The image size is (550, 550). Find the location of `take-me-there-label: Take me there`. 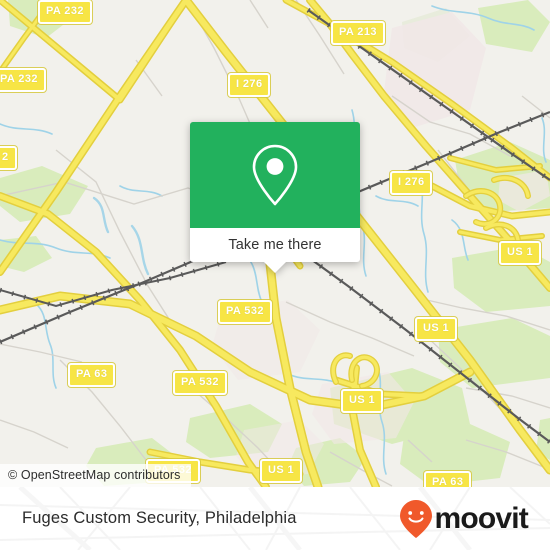

take-me-there-label: Take me there is located at coordinates (275, 245).